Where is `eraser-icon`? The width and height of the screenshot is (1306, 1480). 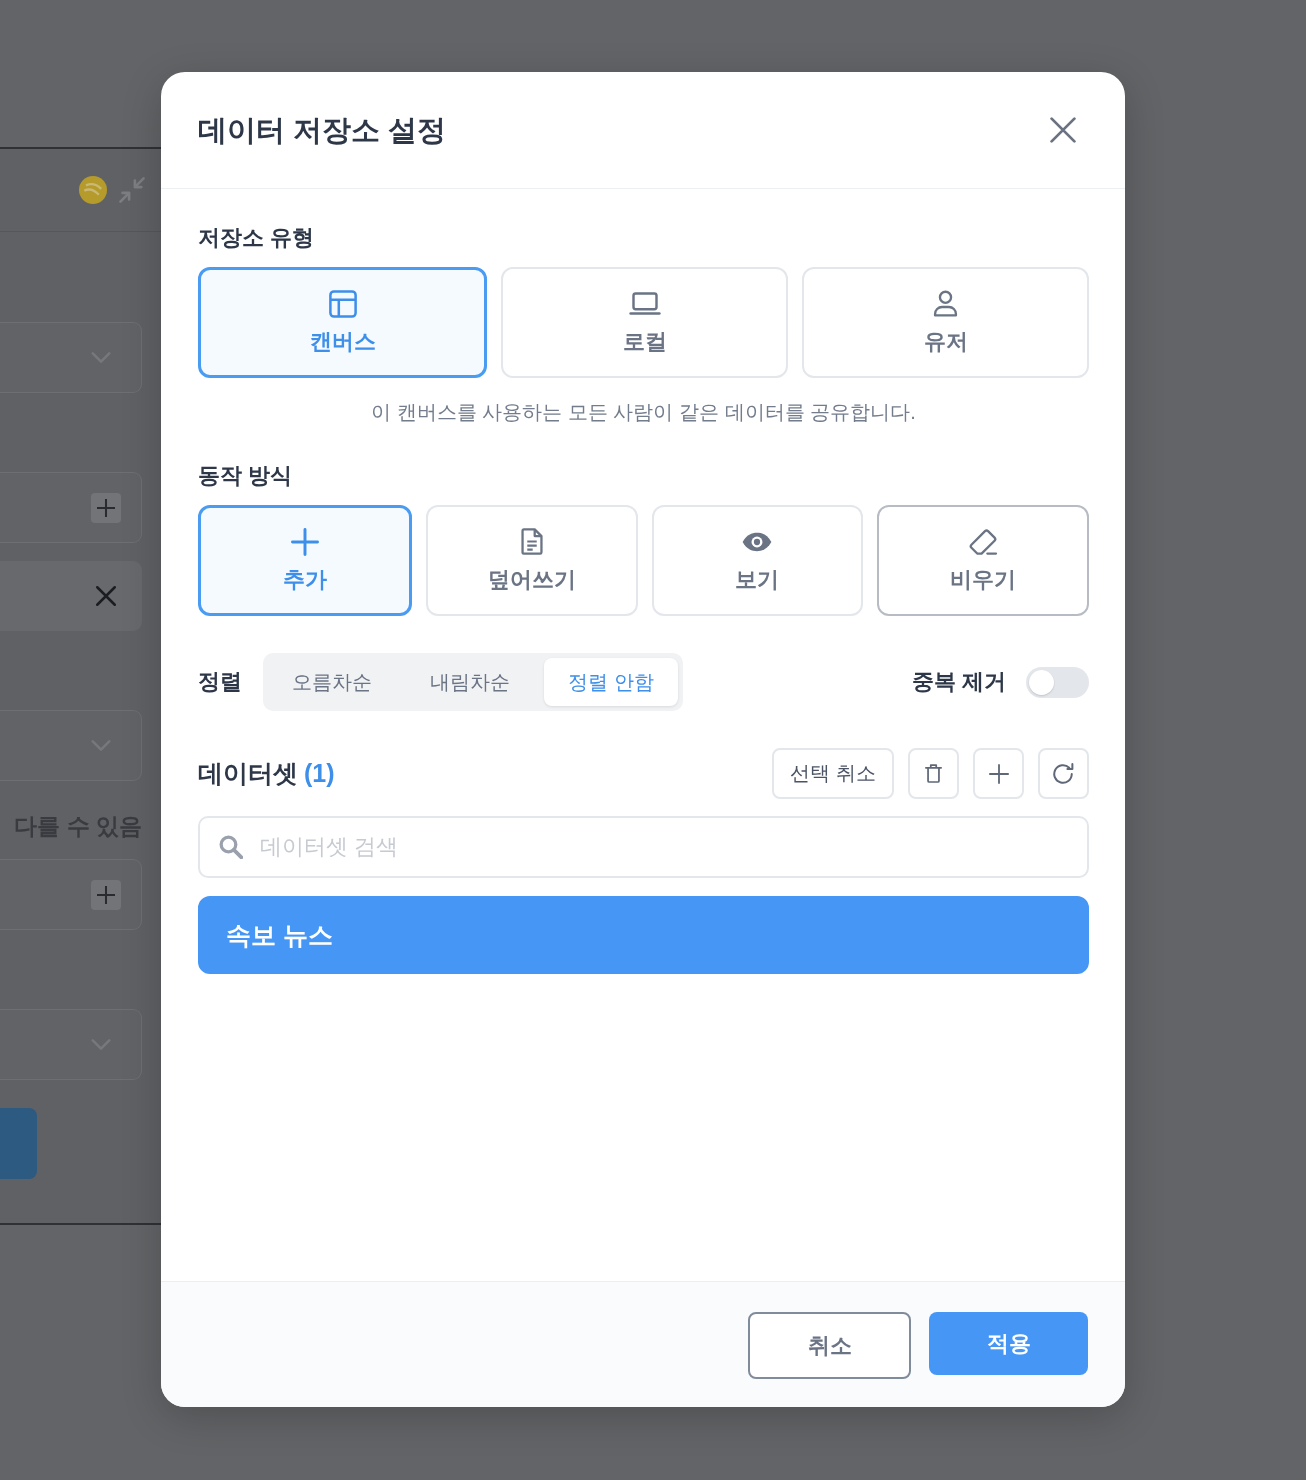
eraser-icon is located at coordinates (983, 541).